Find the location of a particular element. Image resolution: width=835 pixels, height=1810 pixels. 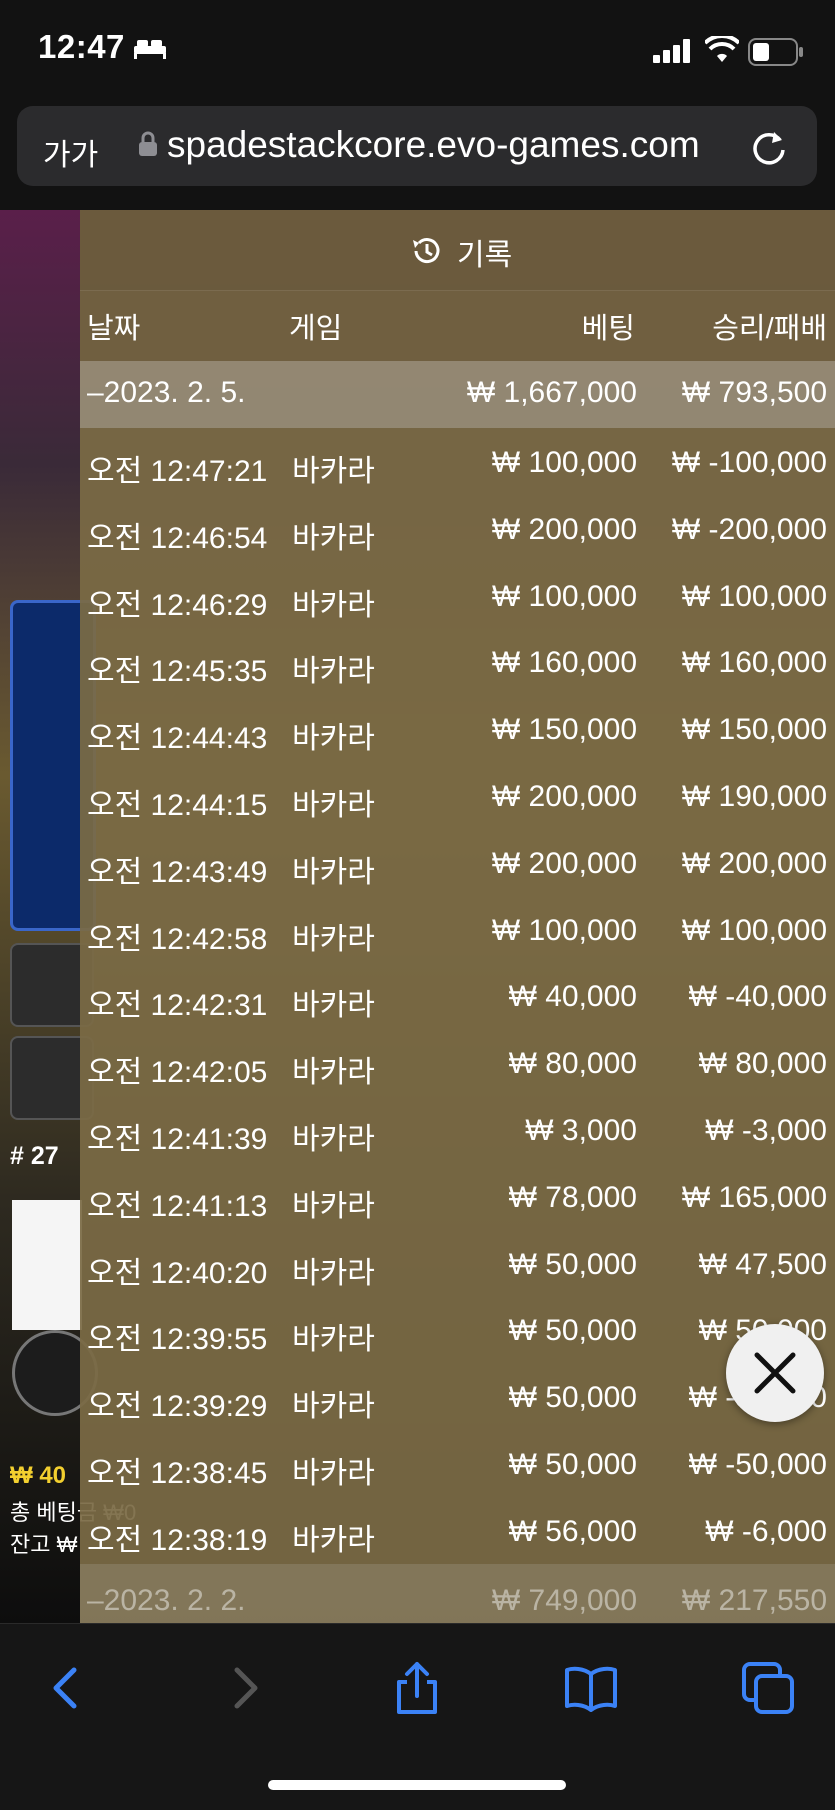

row-win-loss: ₩ 200,000 is located at coordinates (754, 863).